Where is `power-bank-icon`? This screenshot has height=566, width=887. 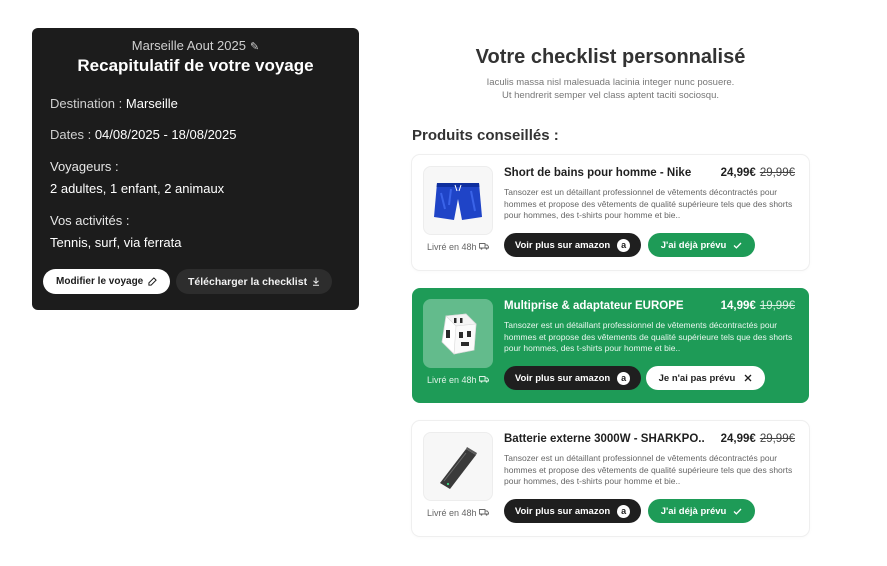
power-bank-icon is located at coordinates (458, 467).